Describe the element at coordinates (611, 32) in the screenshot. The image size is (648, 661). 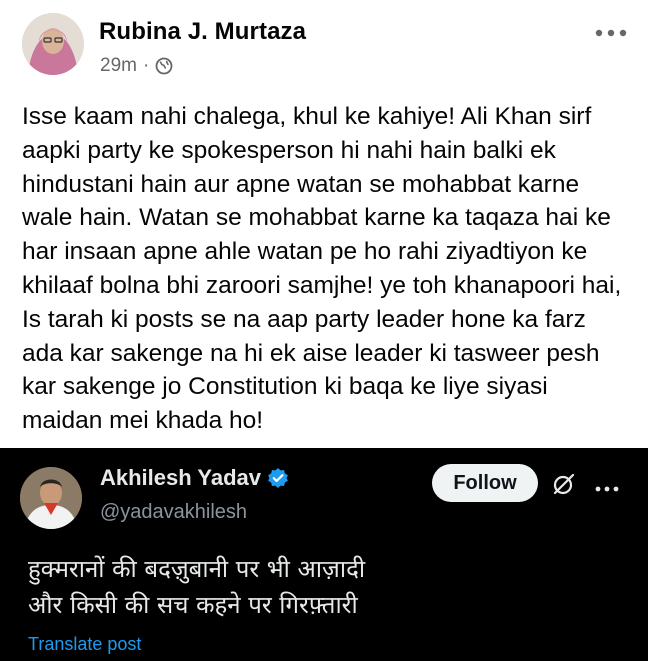
I see `more-horizontal-icon` at that location.